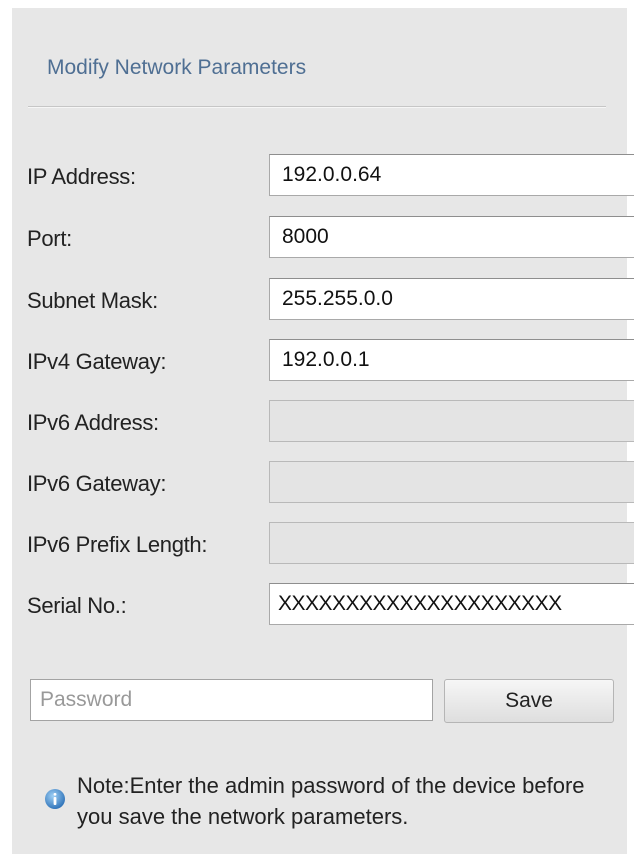  I want to click on ipv4-gateway-label: IPv4 Gateway:, so click(97, 361).